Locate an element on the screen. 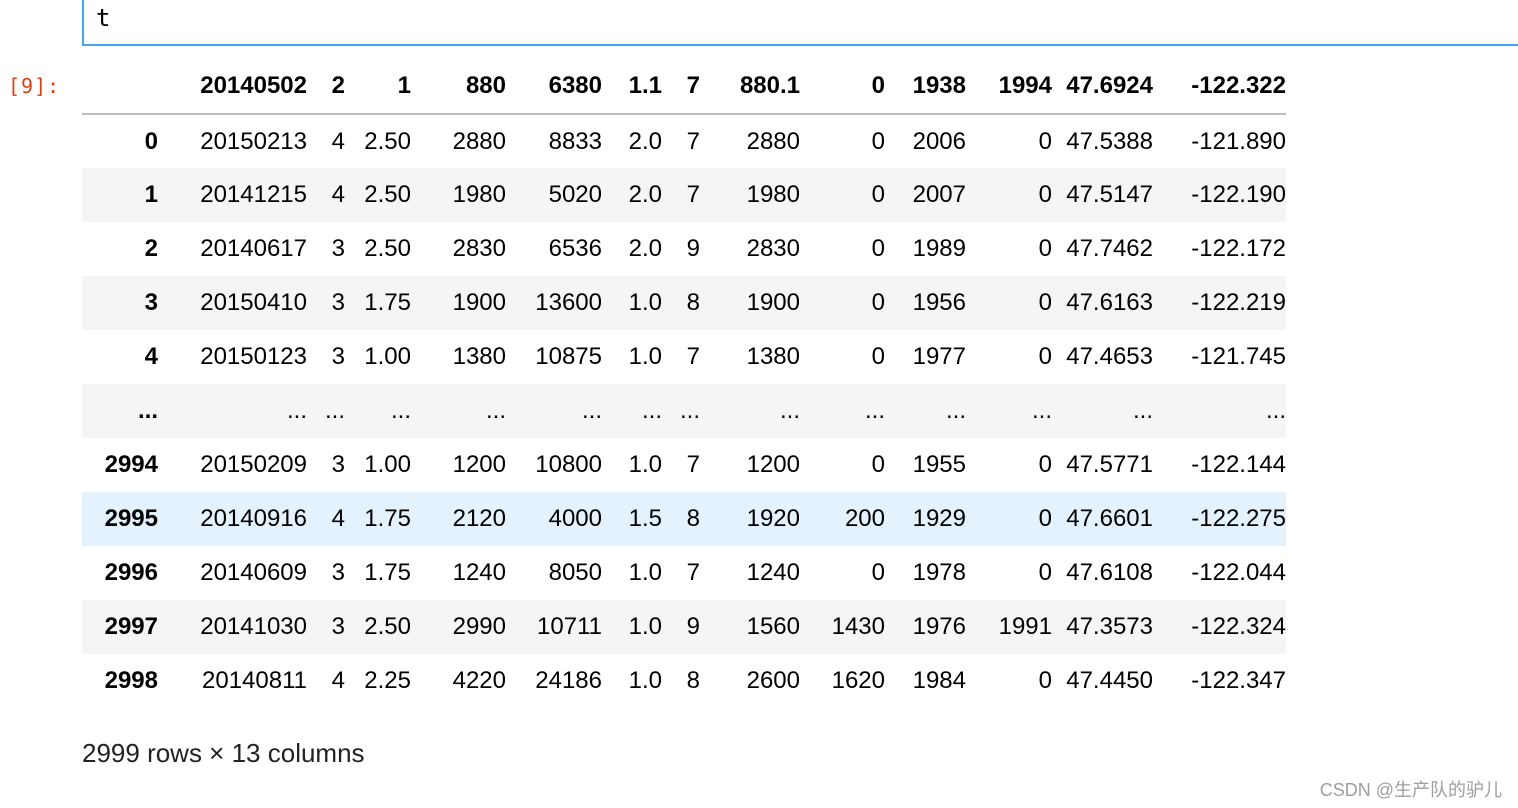 The width and height of the screenshot is (1518, 808). column-header: 47.6924 is located at coordinates (1102, 86).